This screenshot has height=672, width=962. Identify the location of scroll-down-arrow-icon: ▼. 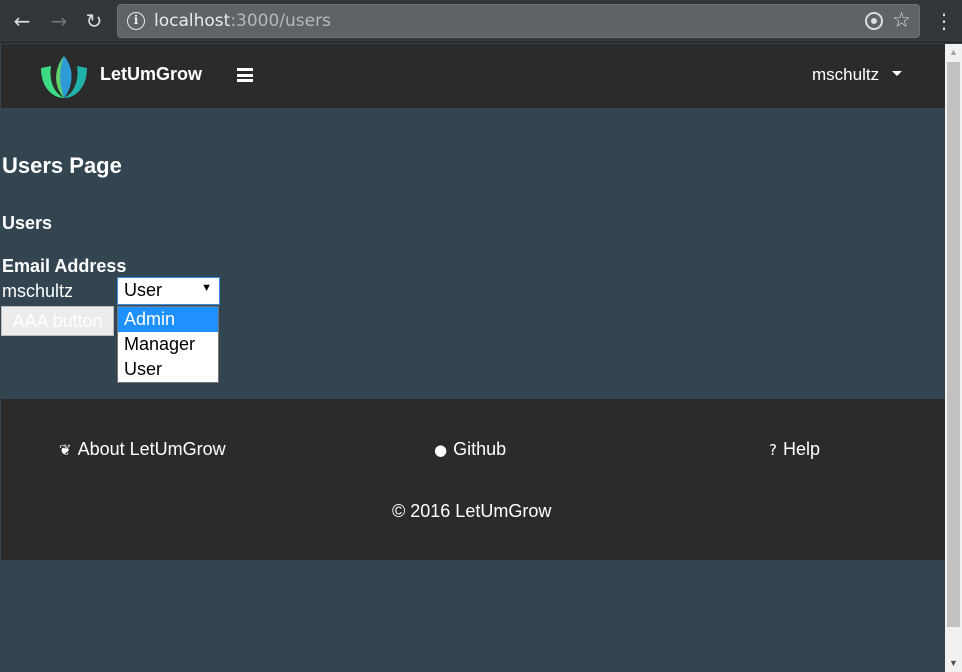
(953, 663).